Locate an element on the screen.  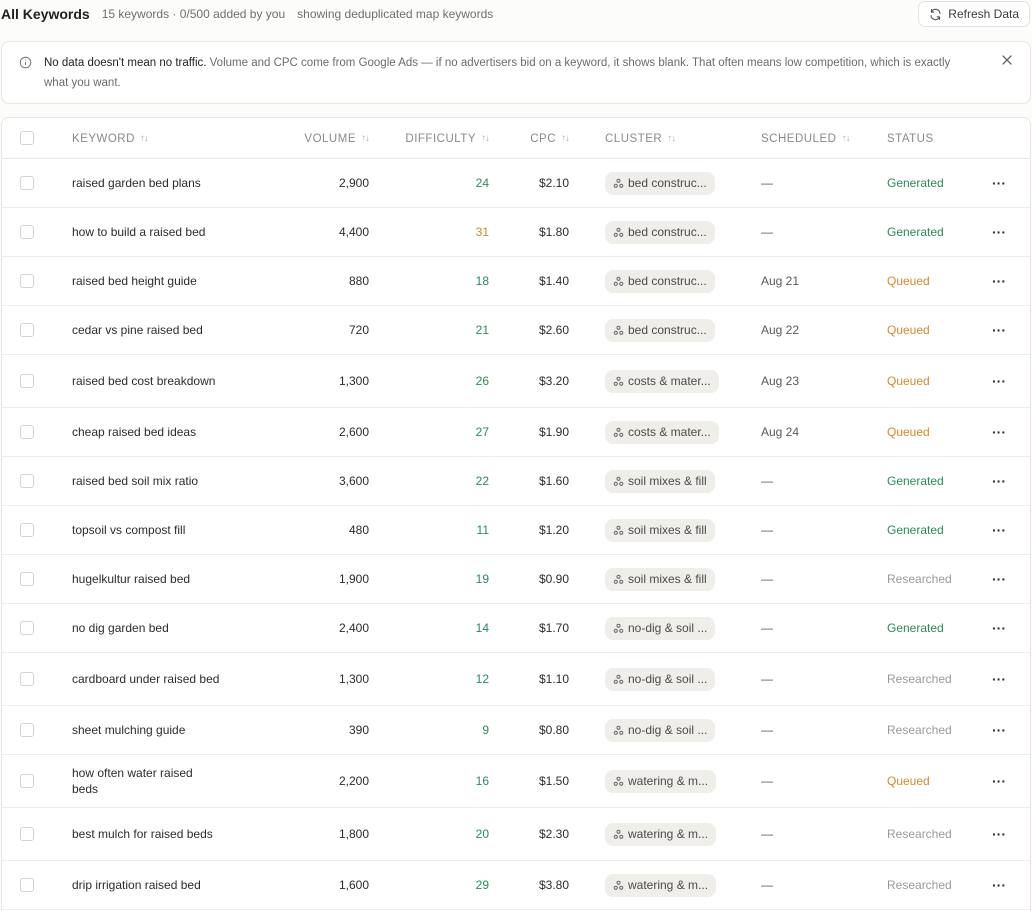
cpc-cell: $3.80 is located at coordinates (553, 885).